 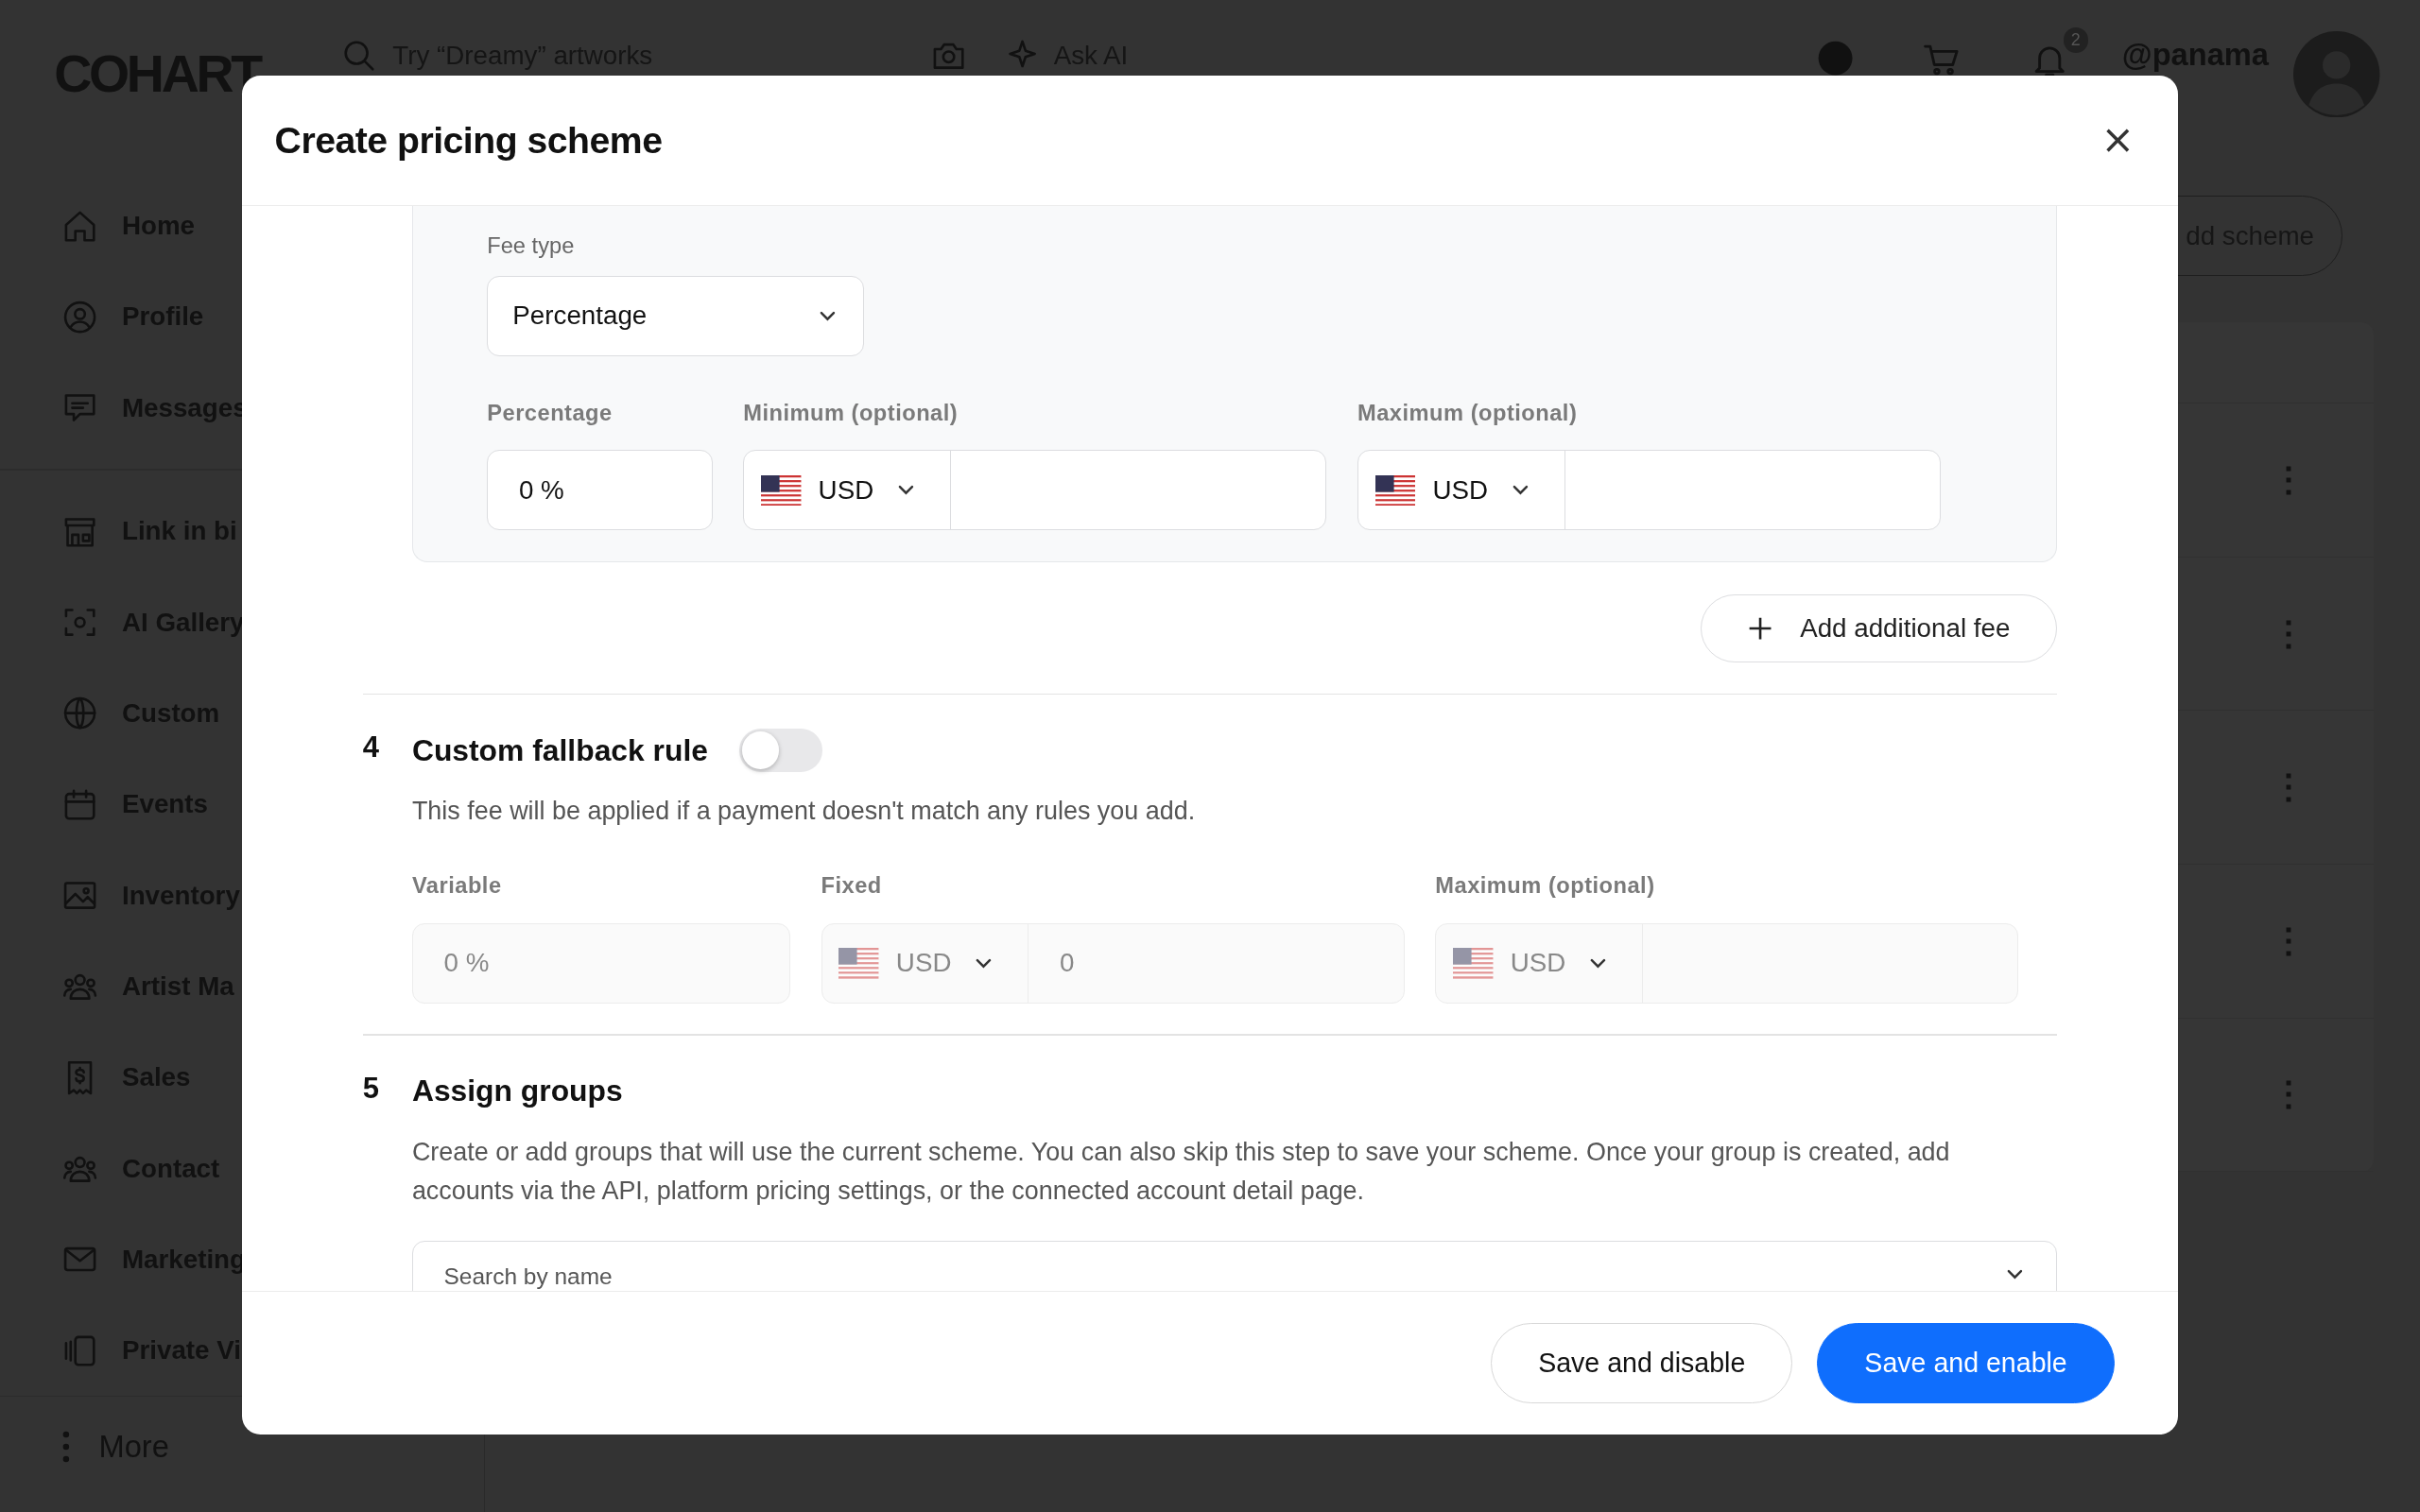 I want to click on step-number: 4, so click(x=371, y=747).